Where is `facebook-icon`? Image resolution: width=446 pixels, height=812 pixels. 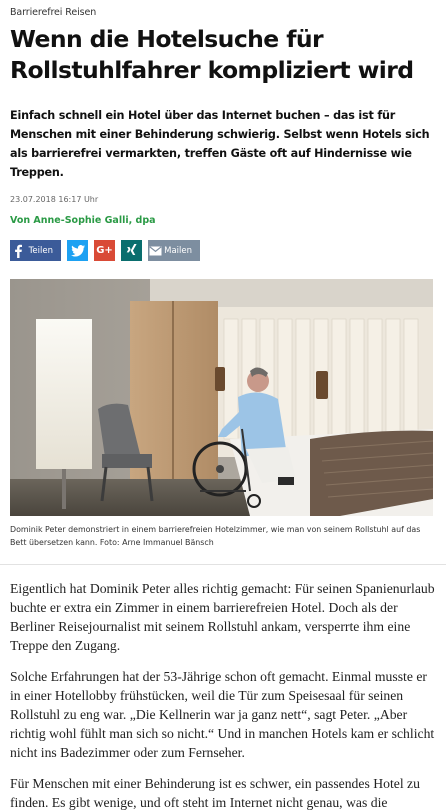
facebook-icon is located at coordinates (18, 250).